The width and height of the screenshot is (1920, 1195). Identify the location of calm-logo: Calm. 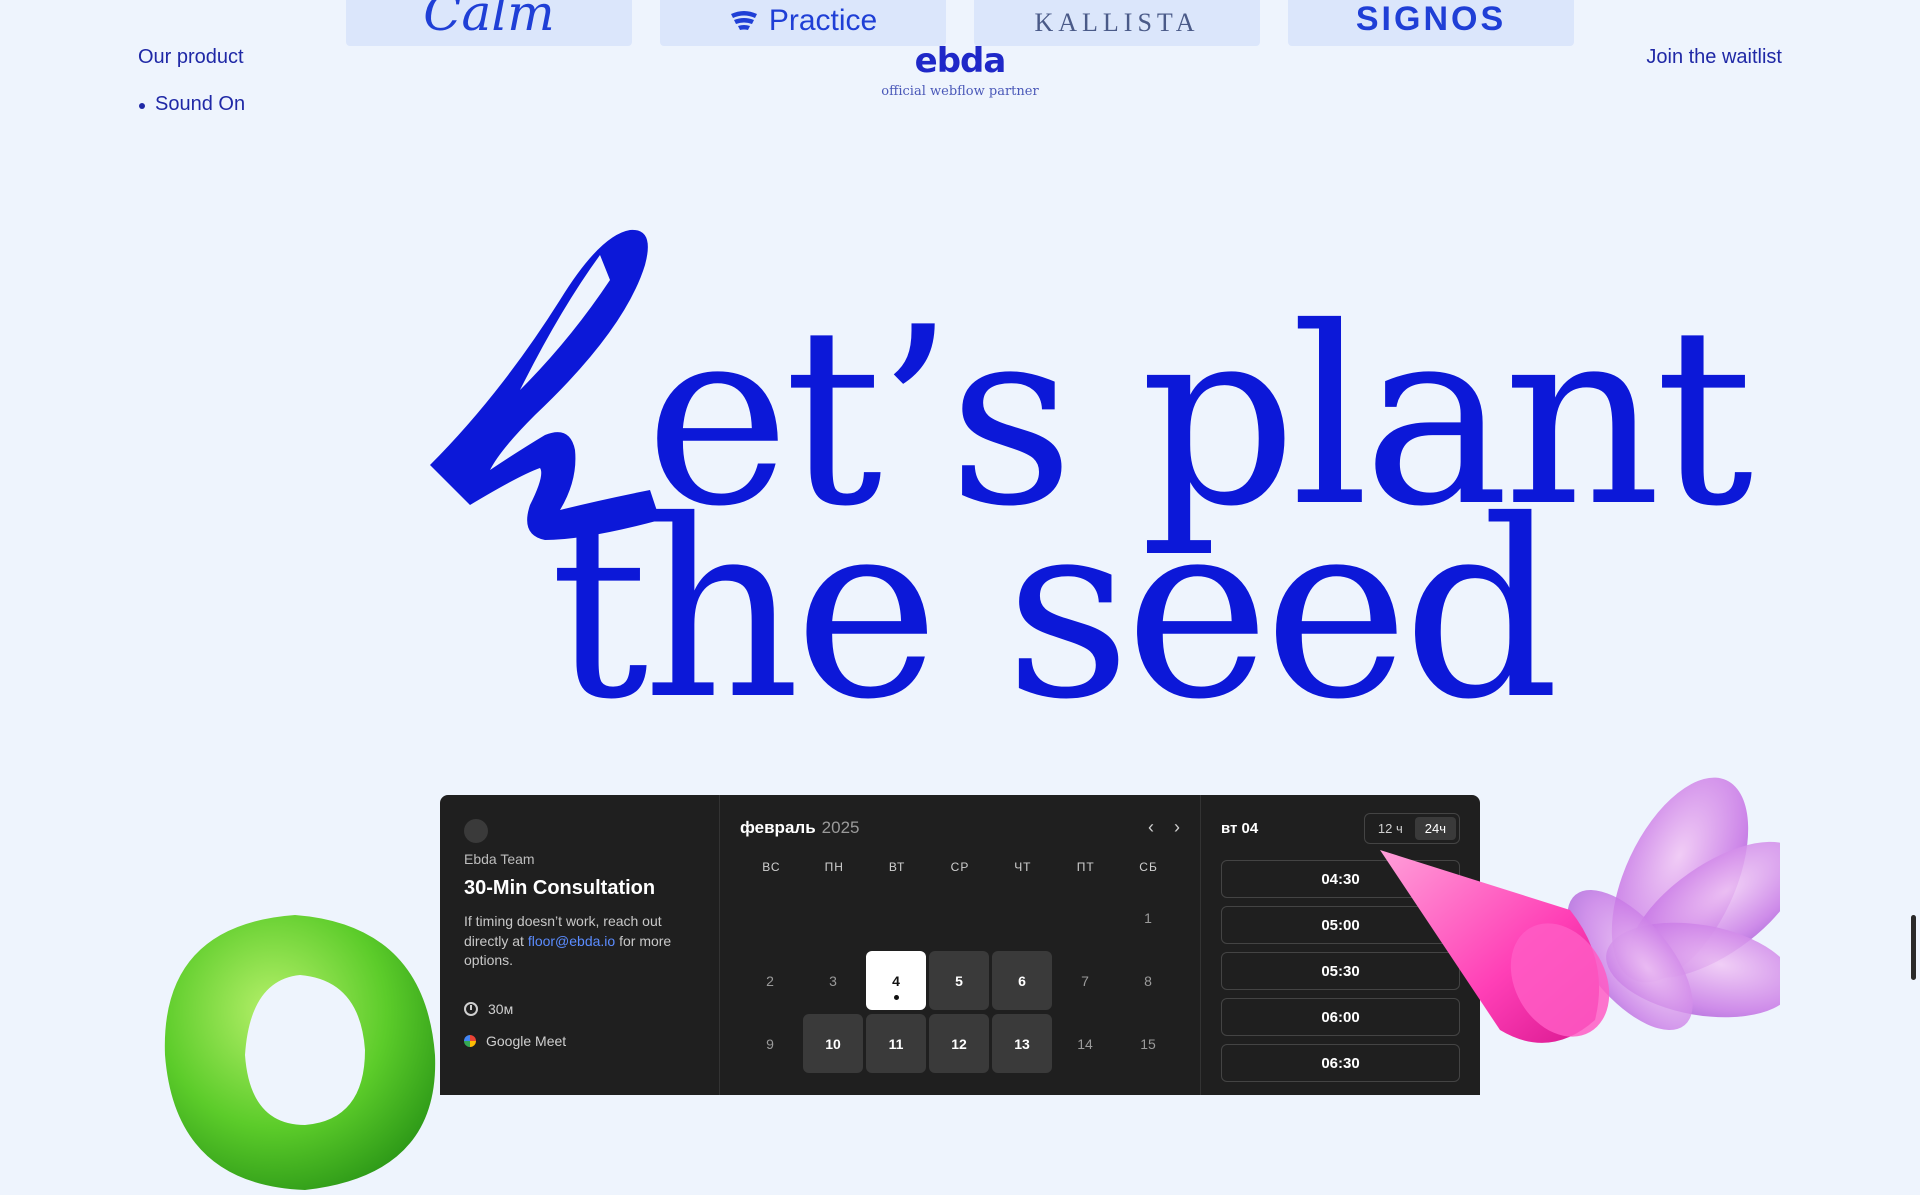
(489, 21).